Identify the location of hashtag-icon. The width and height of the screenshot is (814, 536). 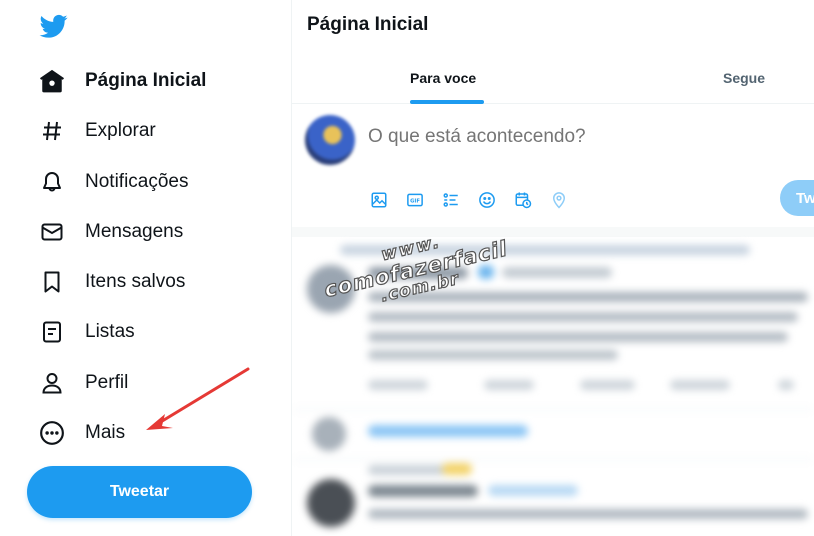
(52, 131).